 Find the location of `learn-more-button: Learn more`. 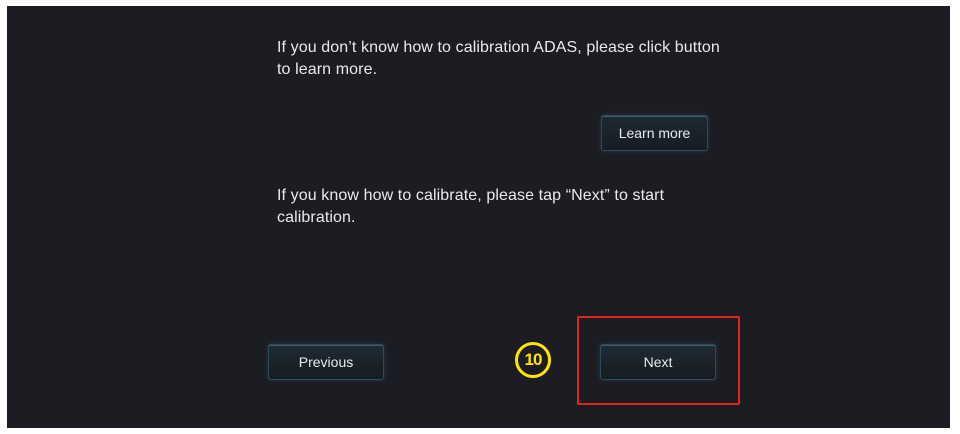

learn-more-button: Learn more is located at coordinates (654, 133).